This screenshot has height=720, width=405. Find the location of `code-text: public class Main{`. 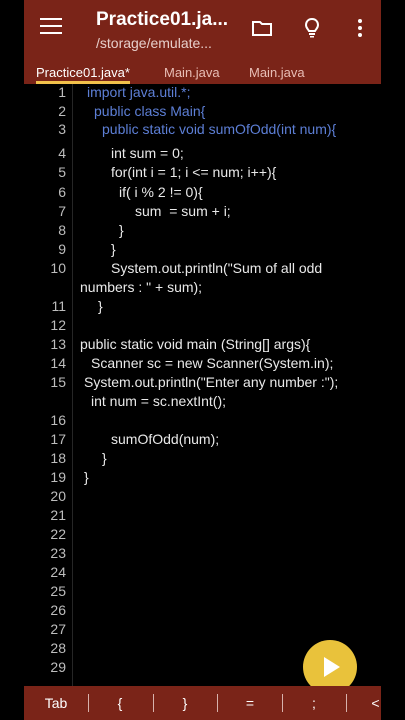

code-text: public class Main{ is located at coordinates (150, 111).